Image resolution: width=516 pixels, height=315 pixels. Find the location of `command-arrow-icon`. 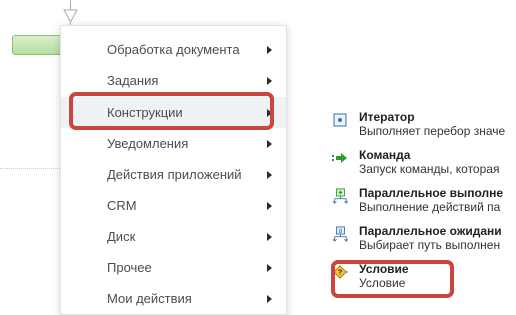

command-arrow-icon is located at coordinates (340, 158).